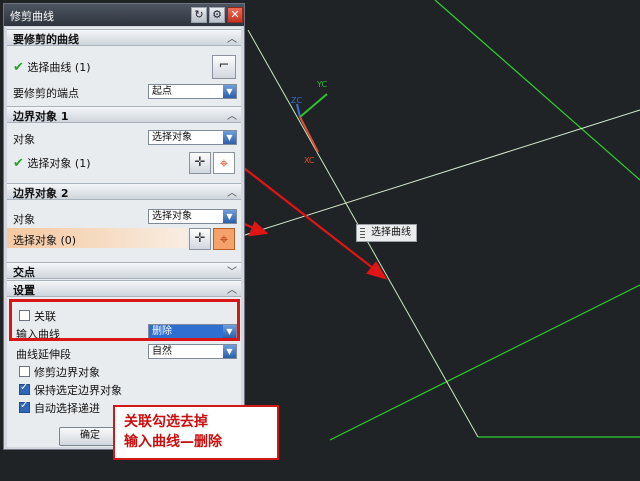 The height and width of the screenshot is (481, 640). Describe the element at coordinates (172, 137) in the screenshot. I see `boundary1-object-value: 选择对象` at that location.